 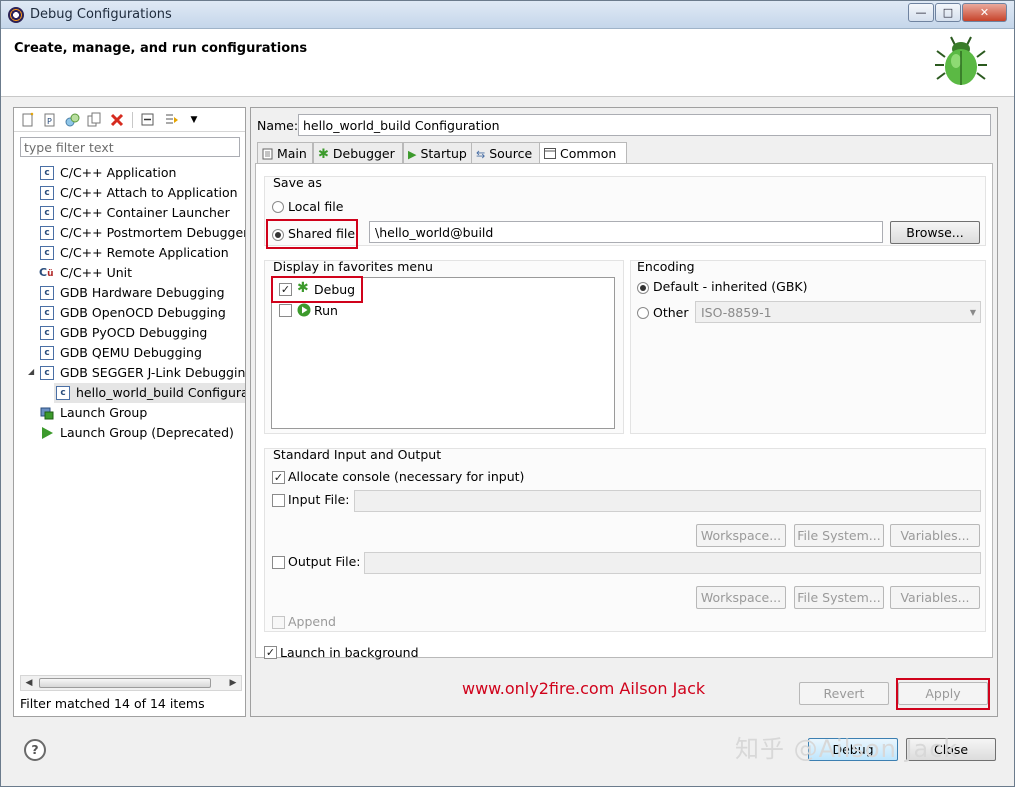 What do you see at coordinates (666, 266) in the screenshot?
I see `encoding-title: Encoding` at bounding box center [666, 266].